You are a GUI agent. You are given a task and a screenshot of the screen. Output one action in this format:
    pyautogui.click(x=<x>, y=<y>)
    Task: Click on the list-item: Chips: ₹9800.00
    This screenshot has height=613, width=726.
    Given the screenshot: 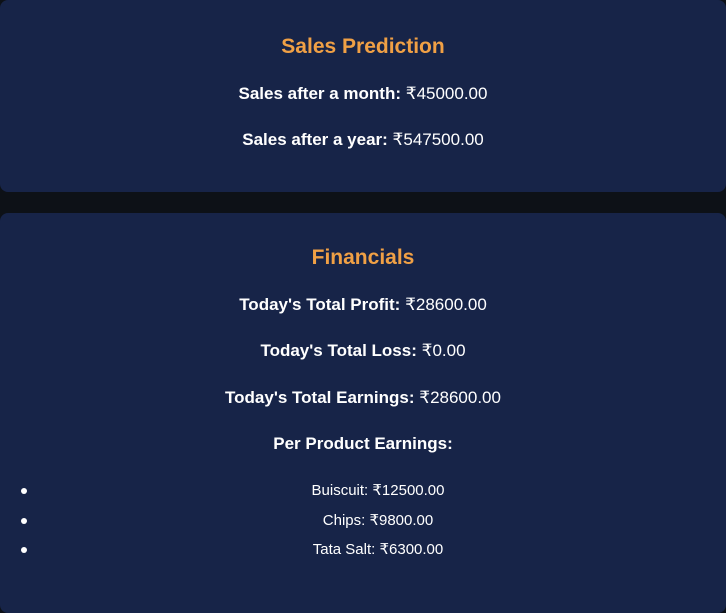 What is the action you would take?
    pyautogui.click(x=363, y=521)
    